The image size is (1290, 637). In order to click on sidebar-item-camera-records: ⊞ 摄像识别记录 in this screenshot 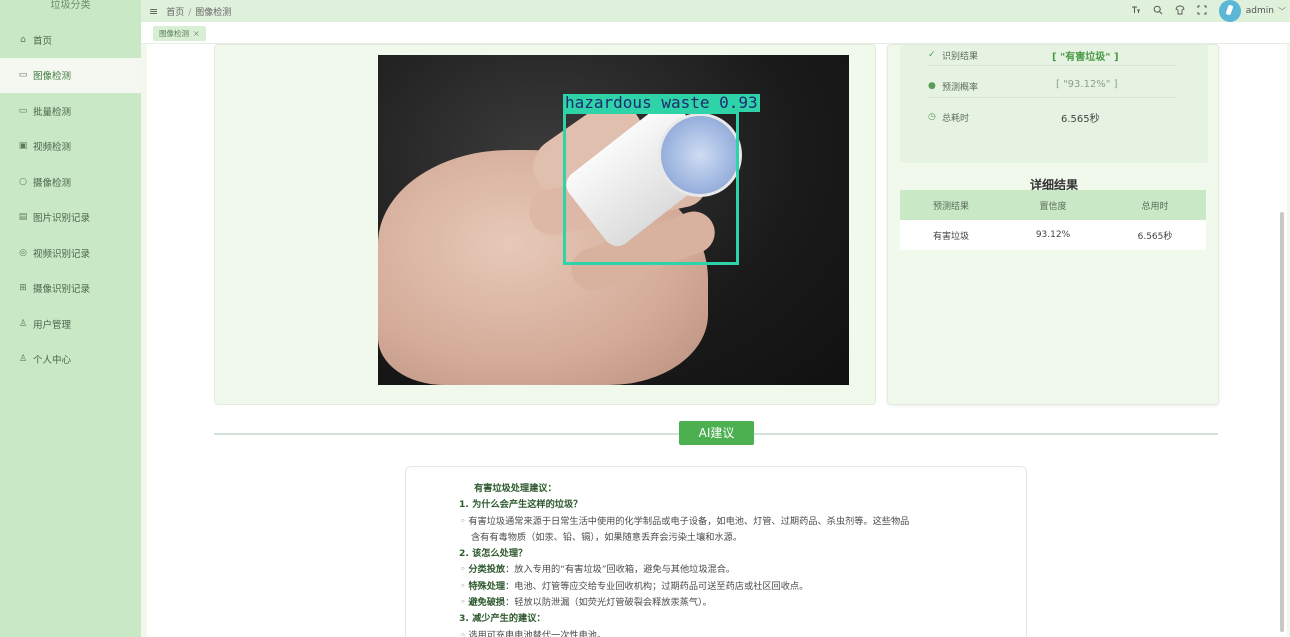, I will do `click(70, 289)`.